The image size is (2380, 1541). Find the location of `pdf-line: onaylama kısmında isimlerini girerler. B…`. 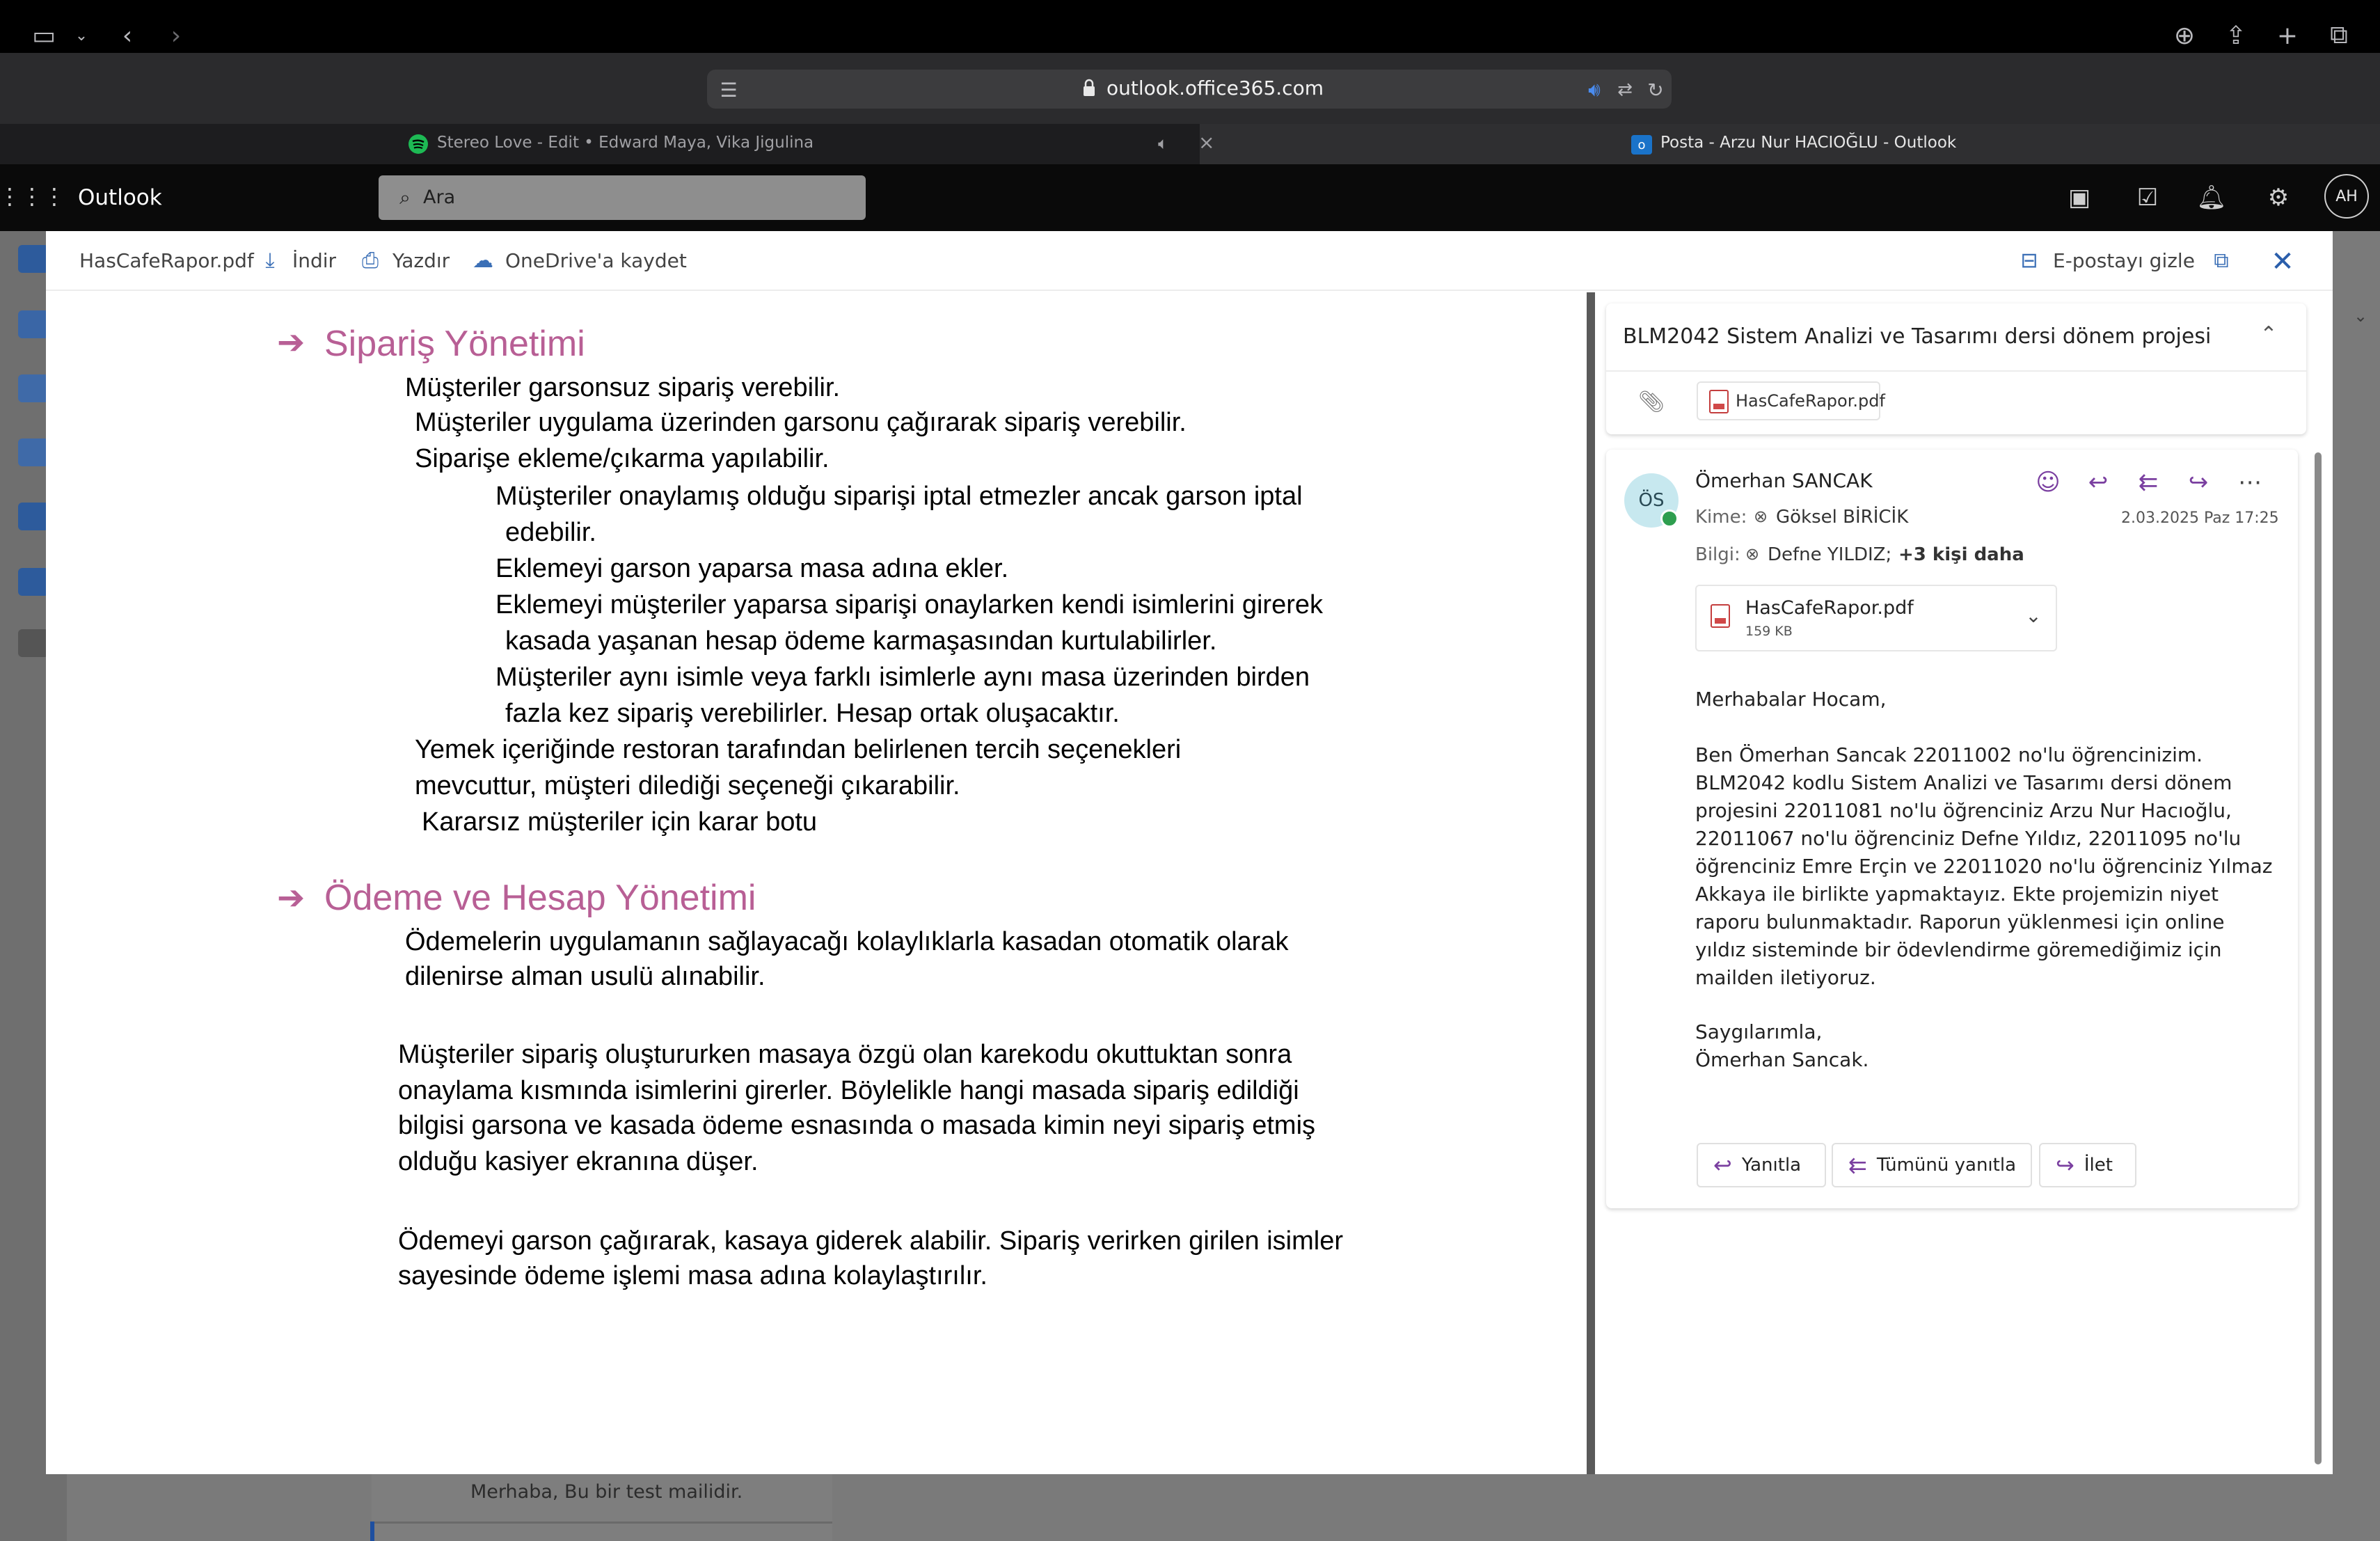

pdf-line: onaylama kısmında isimlerini girerler. B… is located at coordinates (848, 1090).